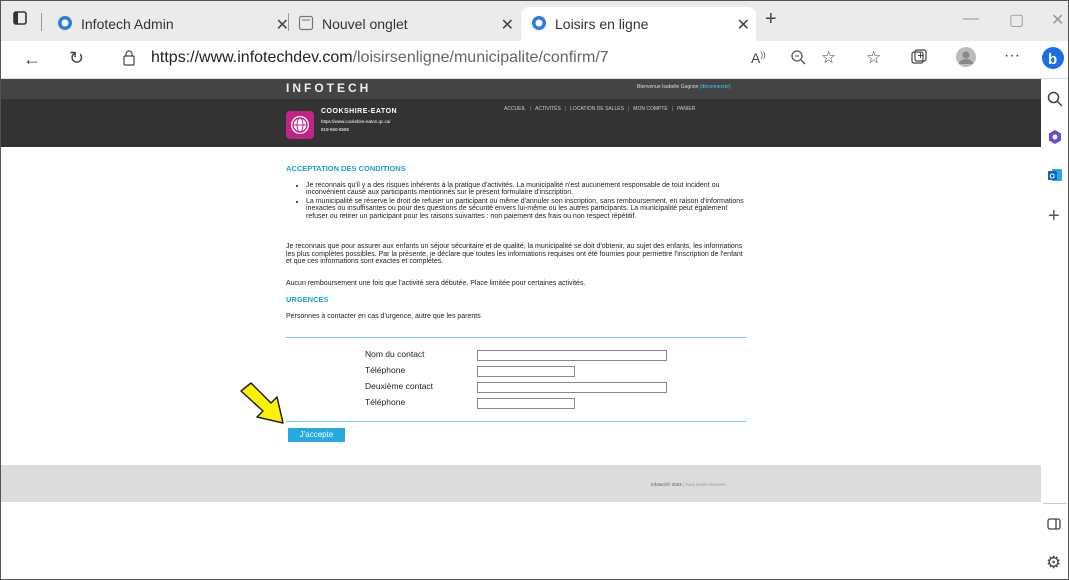 The image size is (1069, 580). I want to click on tab-title: Nouvel onglet, so click(365, 24).